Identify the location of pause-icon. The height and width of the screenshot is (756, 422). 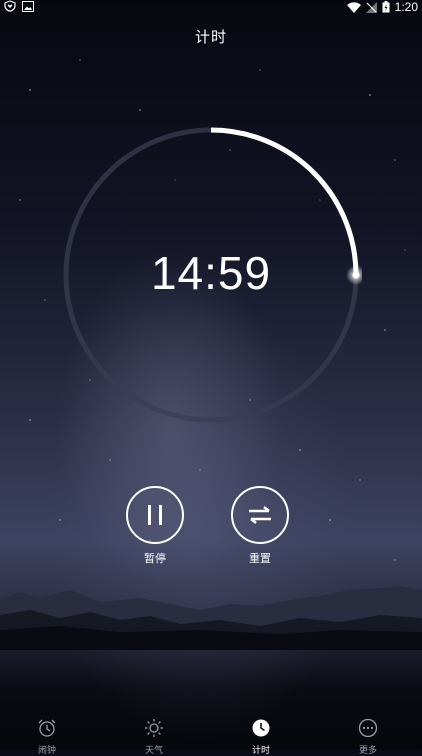
(155, 515).